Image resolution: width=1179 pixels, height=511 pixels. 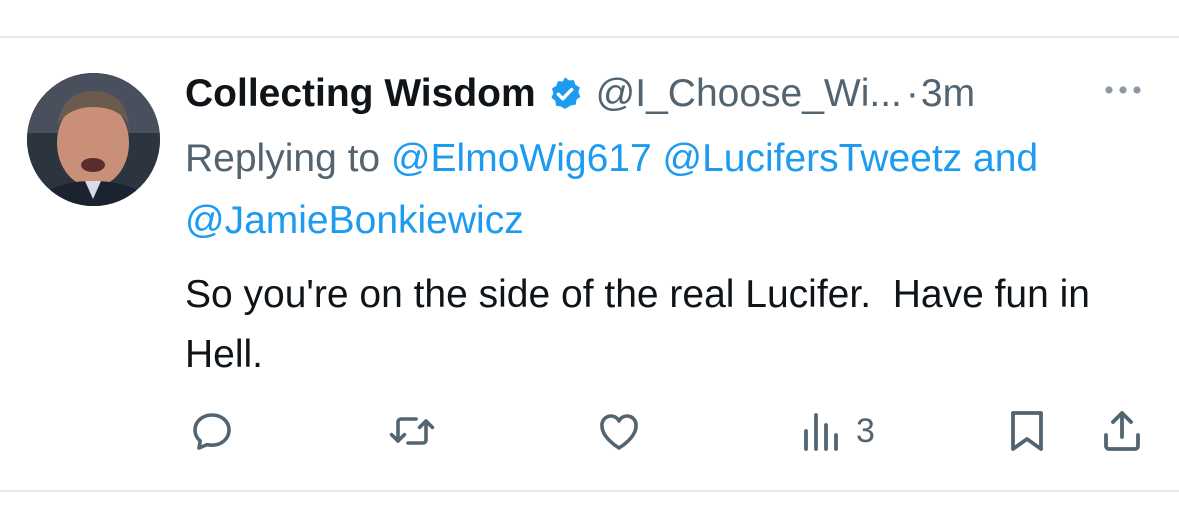 I want to click on views-chart-icon, so click(x=822, y=431).